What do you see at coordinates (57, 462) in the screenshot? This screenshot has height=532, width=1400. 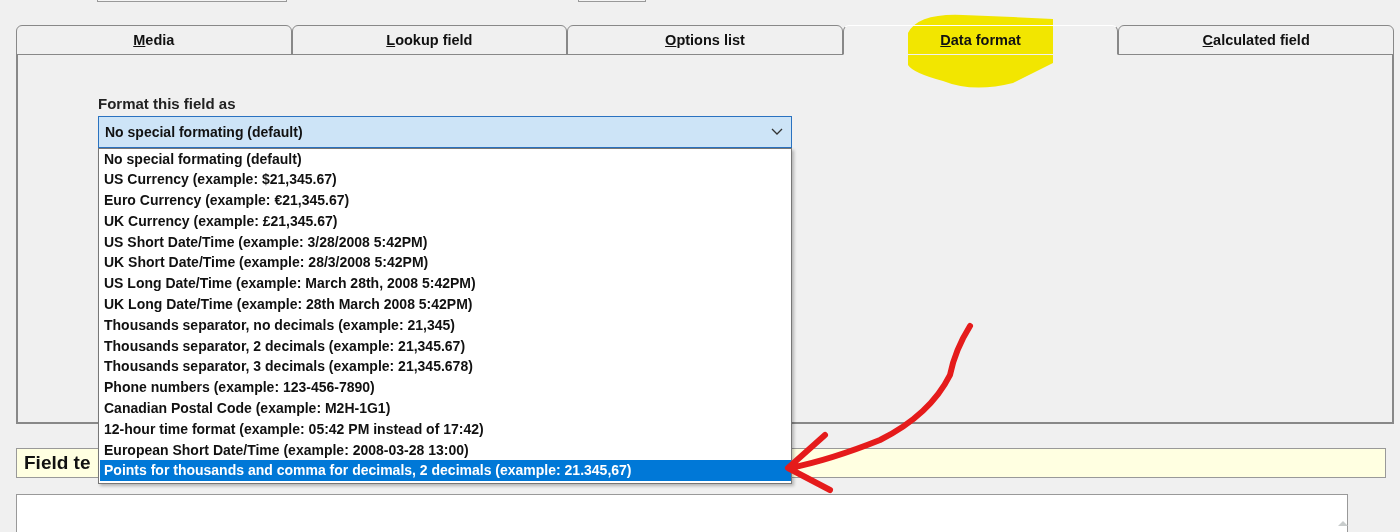 I see `section-title: Field te` at bounding box center [57, 462].